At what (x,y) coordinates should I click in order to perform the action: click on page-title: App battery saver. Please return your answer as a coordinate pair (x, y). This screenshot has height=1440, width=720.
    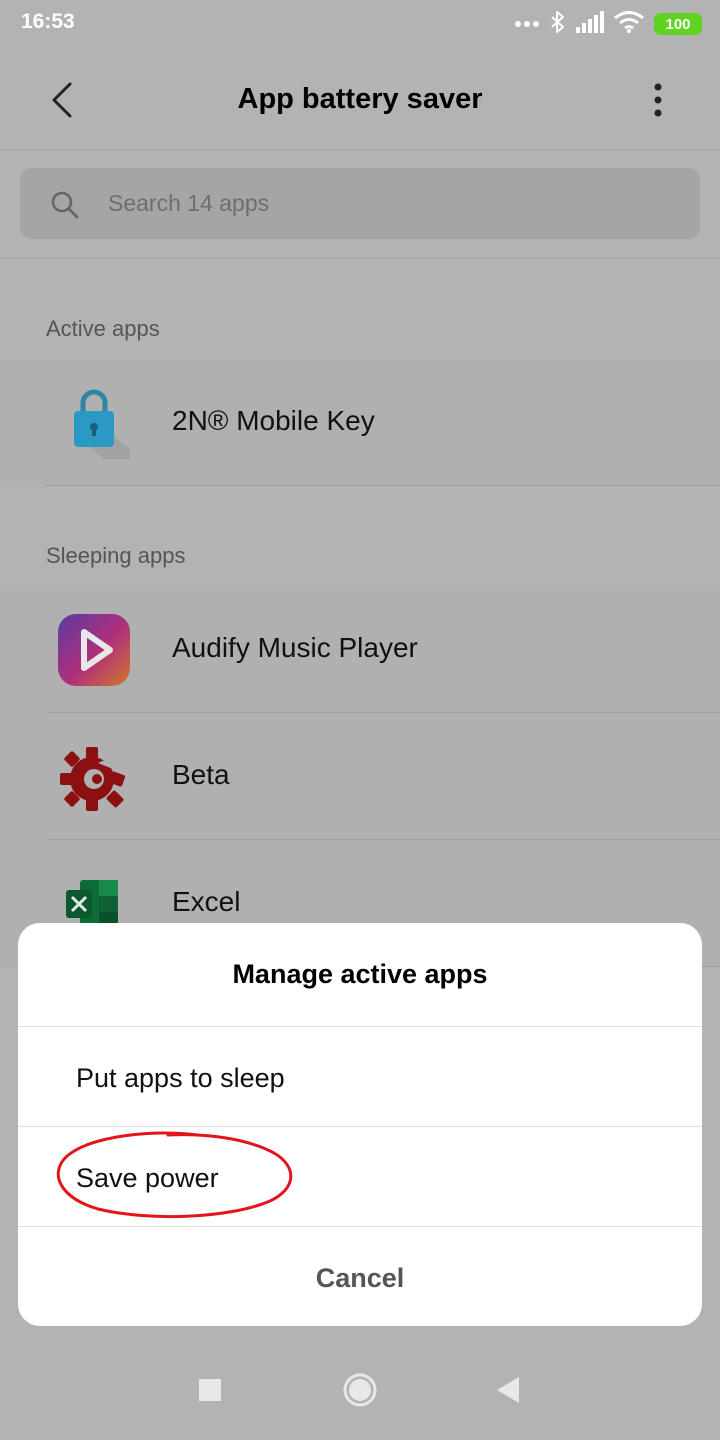
    Looking at the image, I should click on (360, 99).